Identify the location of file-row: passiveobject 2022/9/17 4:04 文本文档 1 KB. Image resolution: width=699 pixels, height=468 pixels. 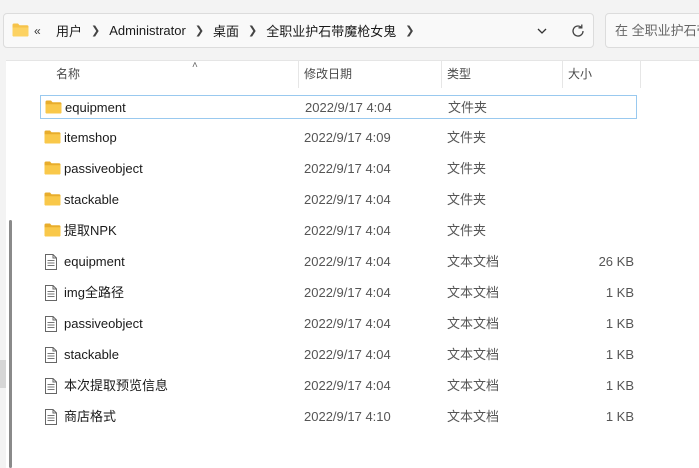
(338, 324).